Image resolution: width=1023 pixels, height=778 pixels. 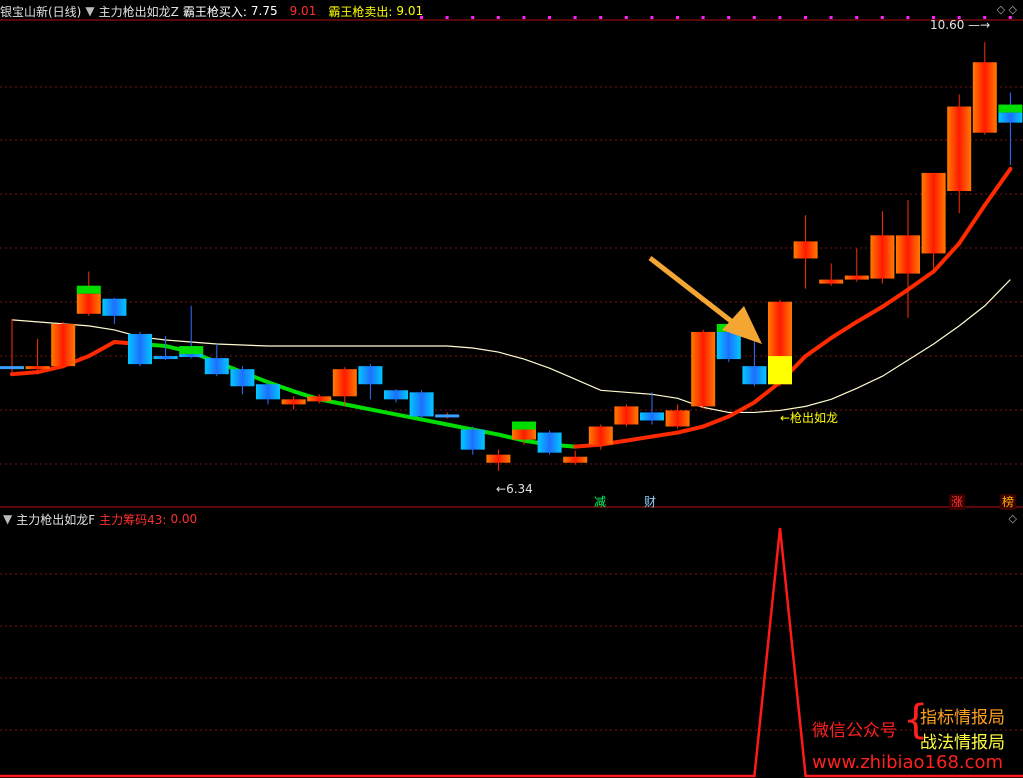 What do you see at coordinates (854, 731) in the screenshot?
I see `watermark-left: 微信公众号` at bounding box center [854, 731].